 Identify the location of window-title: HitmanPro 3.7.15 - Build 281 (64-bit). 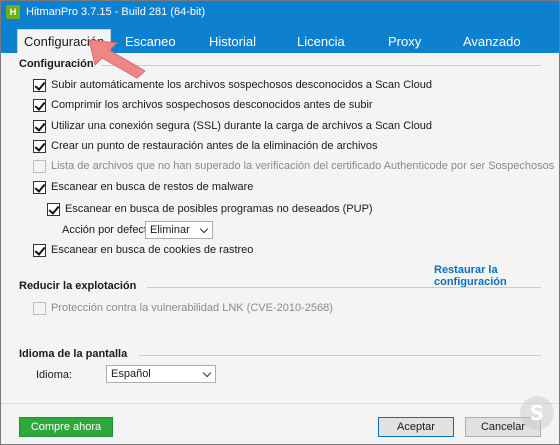
(116, 12).